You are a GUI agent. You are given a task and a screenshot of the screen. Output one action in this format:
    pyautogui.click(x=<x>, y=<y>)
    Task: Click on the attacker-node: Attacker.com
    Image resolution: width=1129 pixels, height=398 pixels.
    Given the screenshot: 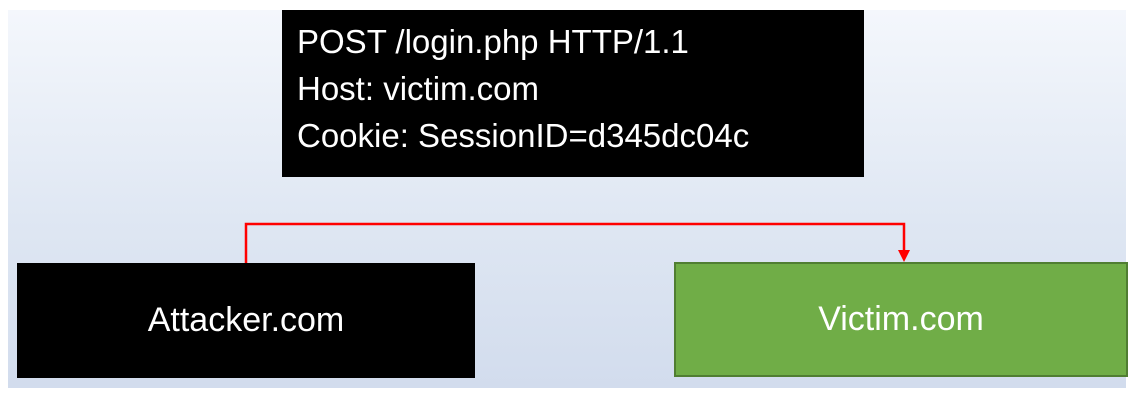 What is the action you would take?
    pyautogui.click(x=246, y=320)
    